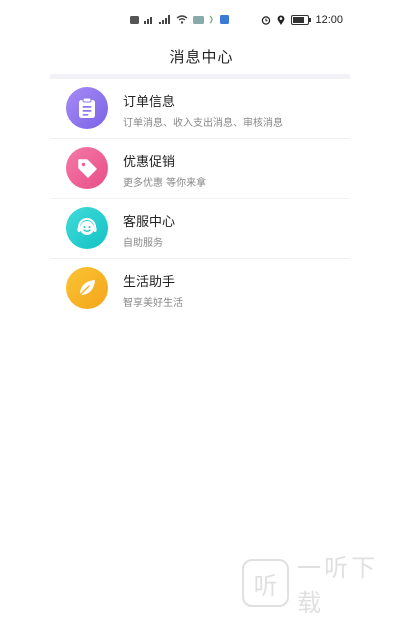  What do you see at coordinates (203, 123) in the screenshot?
I see `item-subtitle: 订单消息、收入支出消息、审核消息` at bounding box center [203, 123].